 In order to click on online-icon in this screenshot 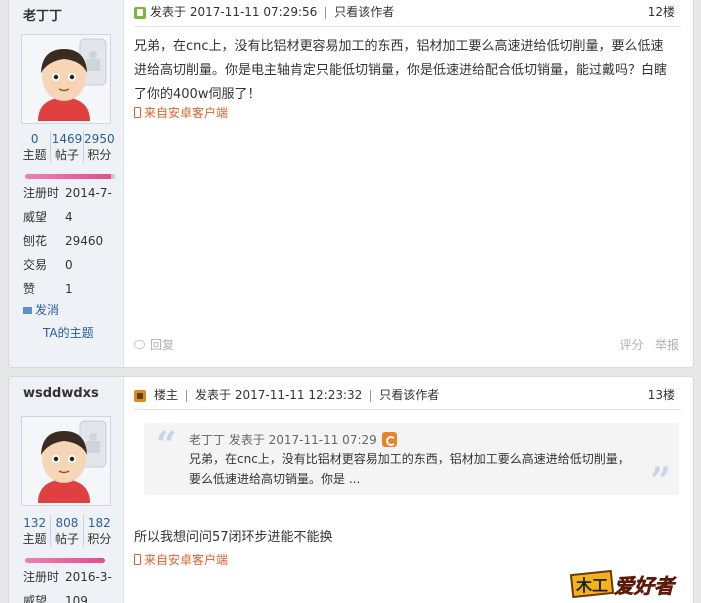, I will do `click(140, 12)`.